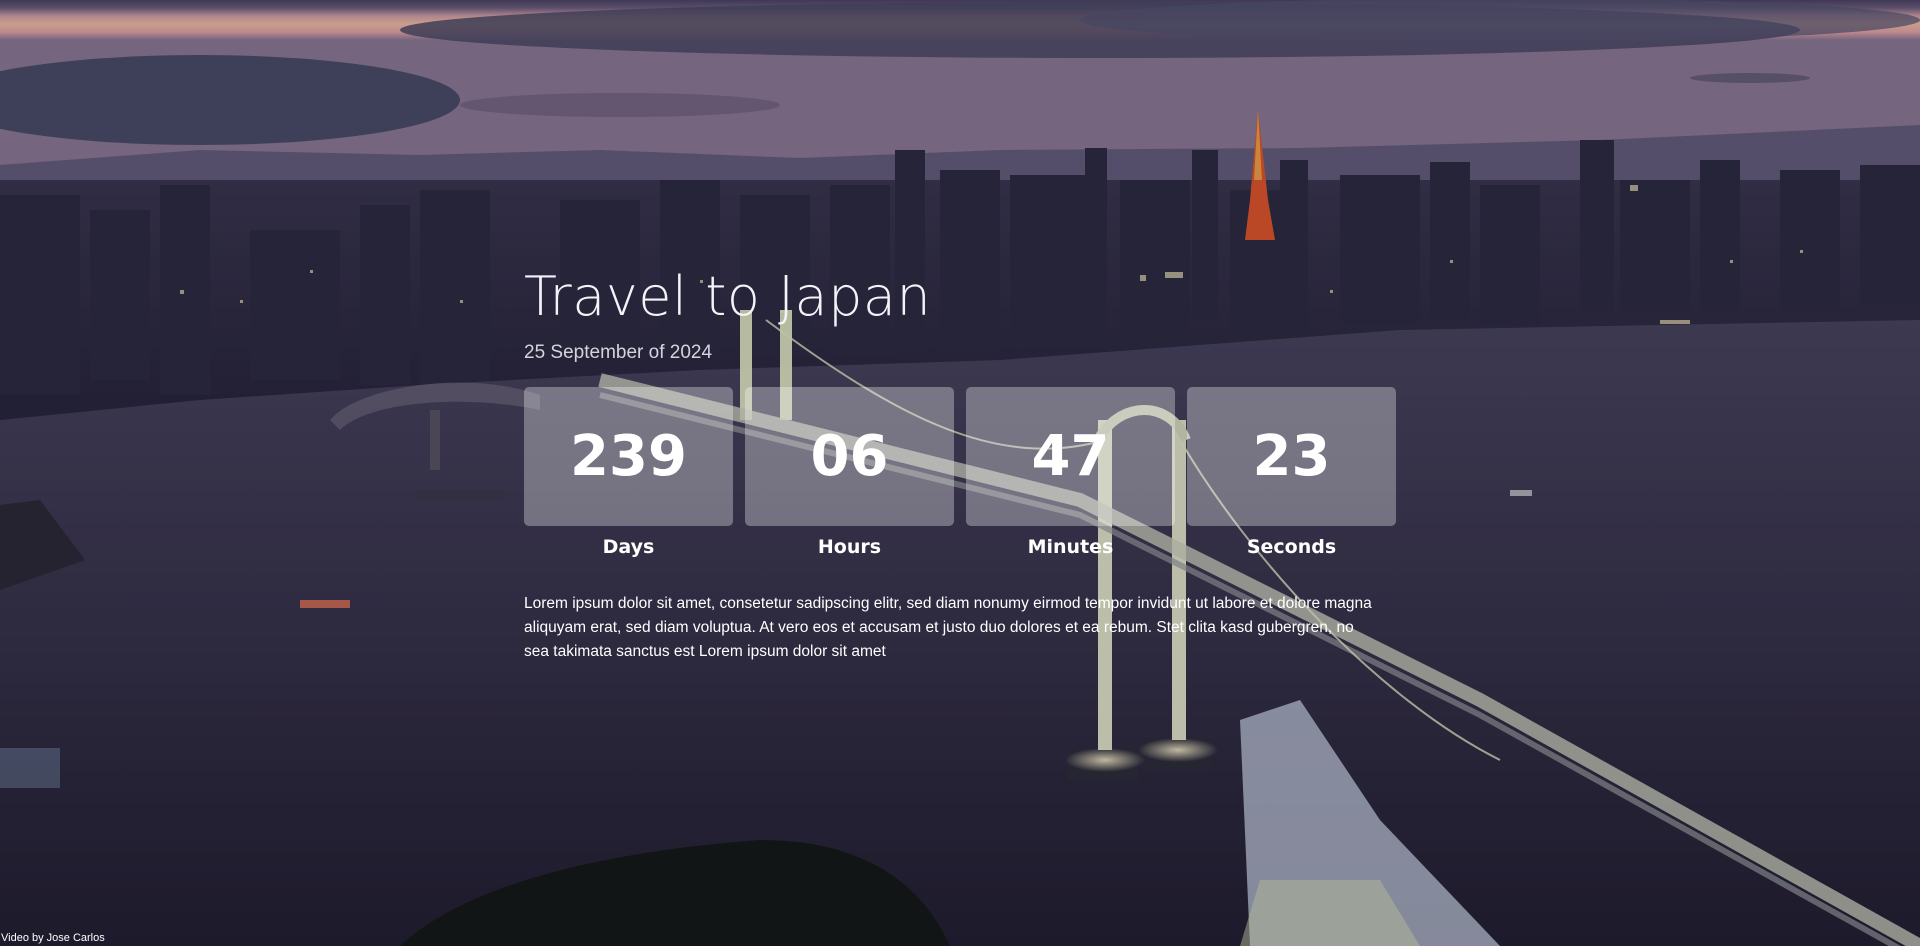  I want to click on event-date: 25 September of 2024, so click(618, 352).